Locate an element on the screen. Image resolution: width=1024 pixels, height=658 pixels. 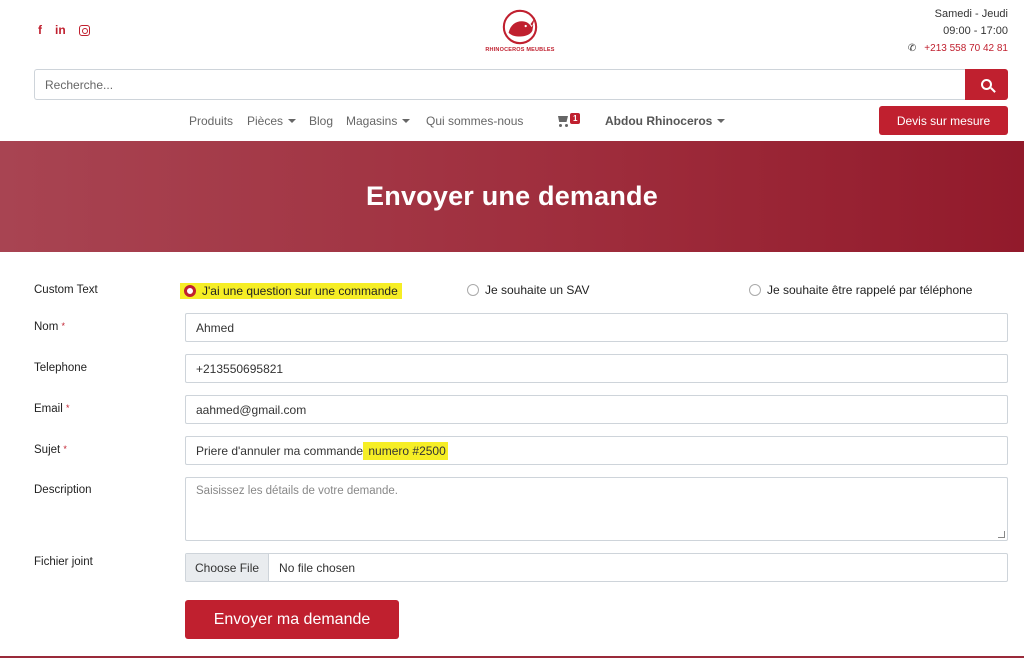
submit-button: Envoyer ma demande is located at coordinates (292, 619).